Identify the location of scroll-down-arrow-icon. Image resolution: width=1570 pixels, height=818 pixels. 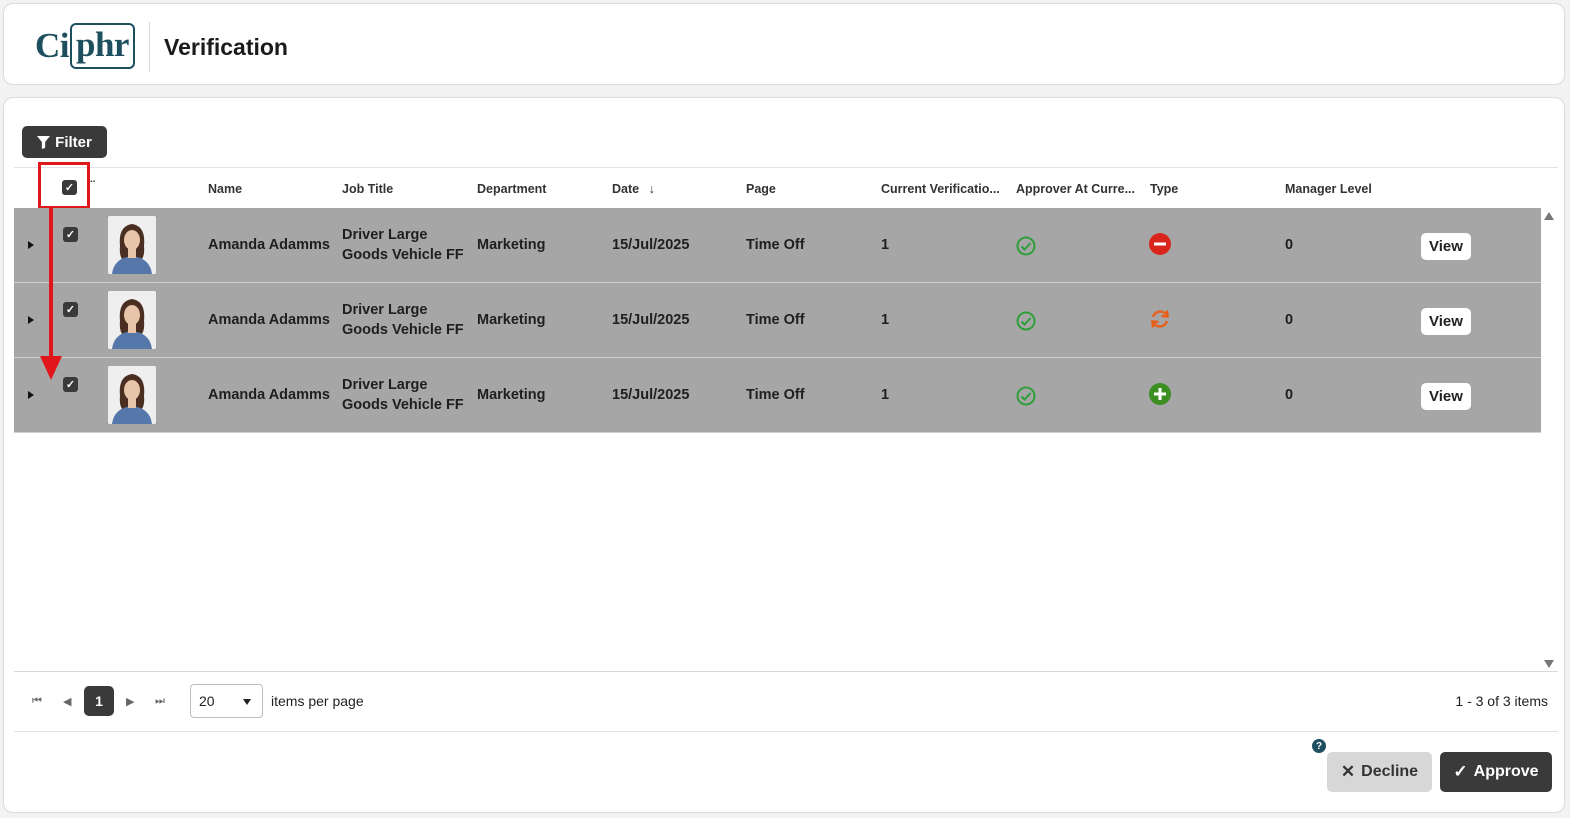
(1549, 664).